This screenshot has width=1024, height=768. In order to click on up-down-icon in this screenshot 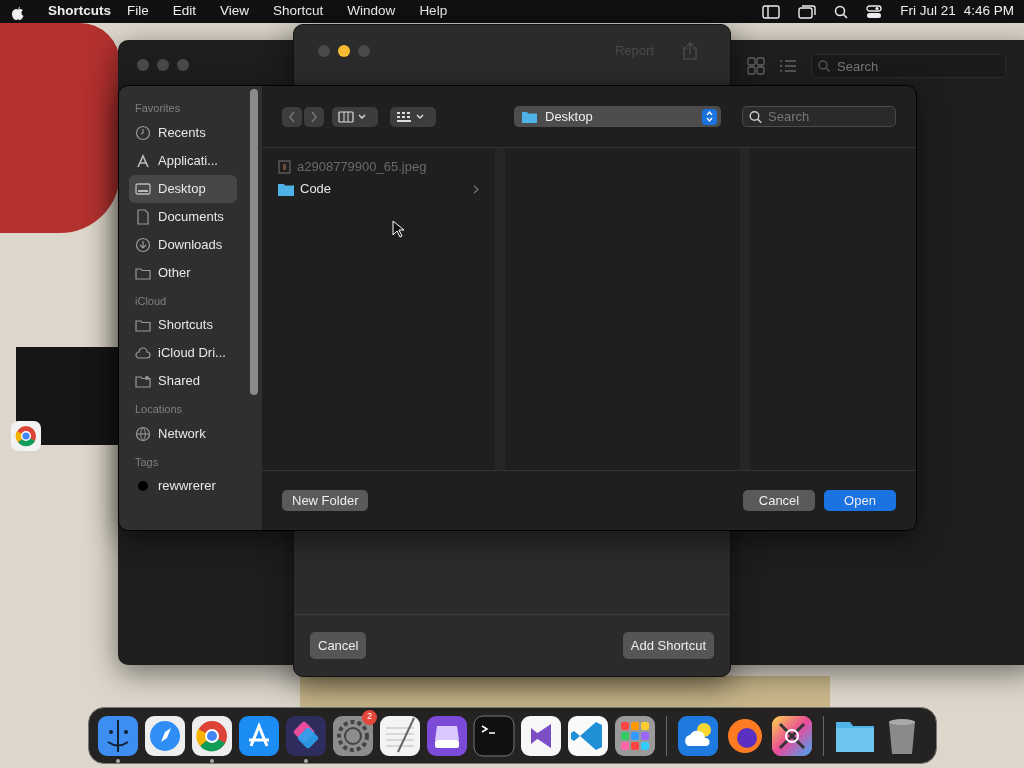, I will do `click(709, 116)`.